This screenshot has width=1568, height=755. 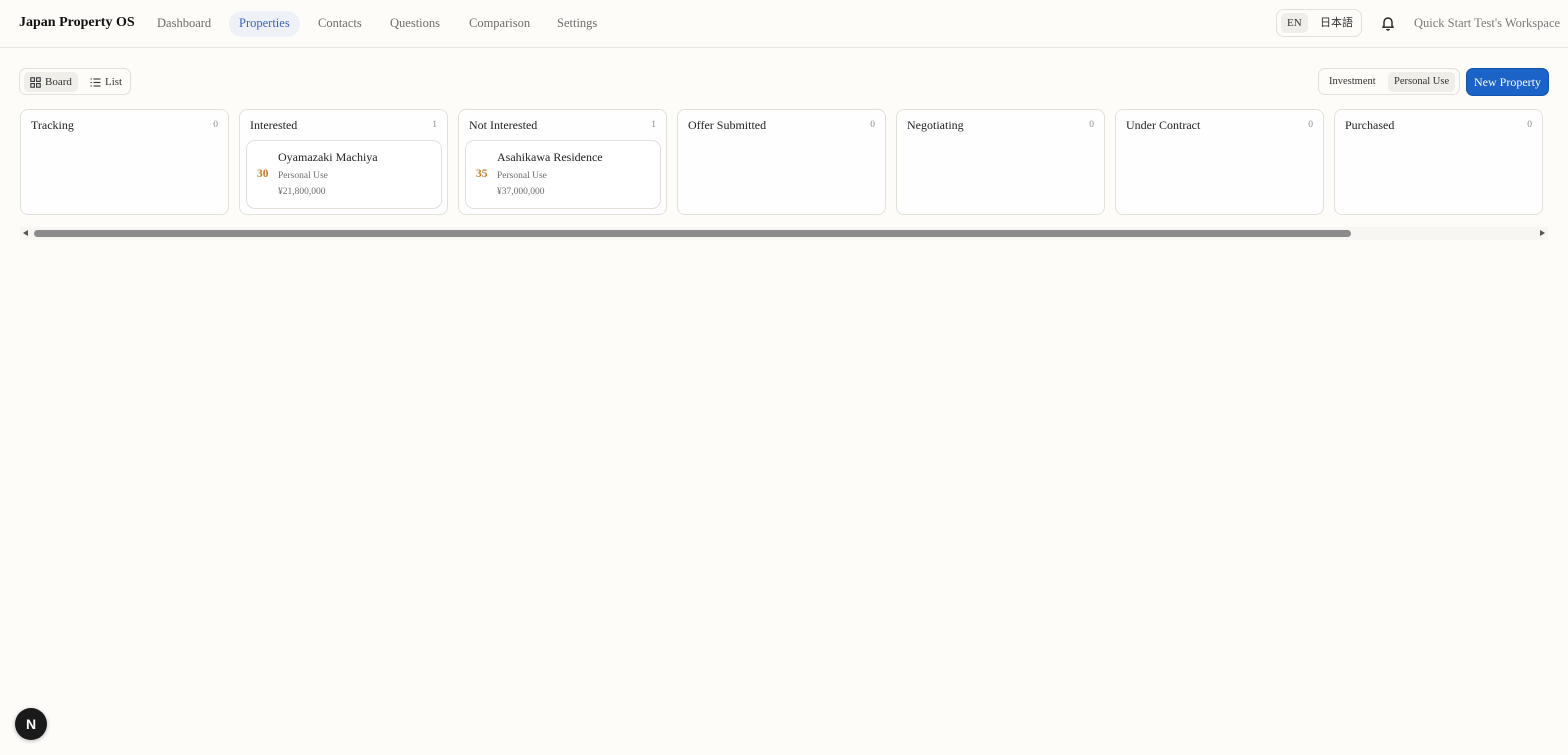 What do you see at coordinates (302, 192) in the screenshot?
I see `property-price: ¥21,800,000` at bounding box center [302, 192].